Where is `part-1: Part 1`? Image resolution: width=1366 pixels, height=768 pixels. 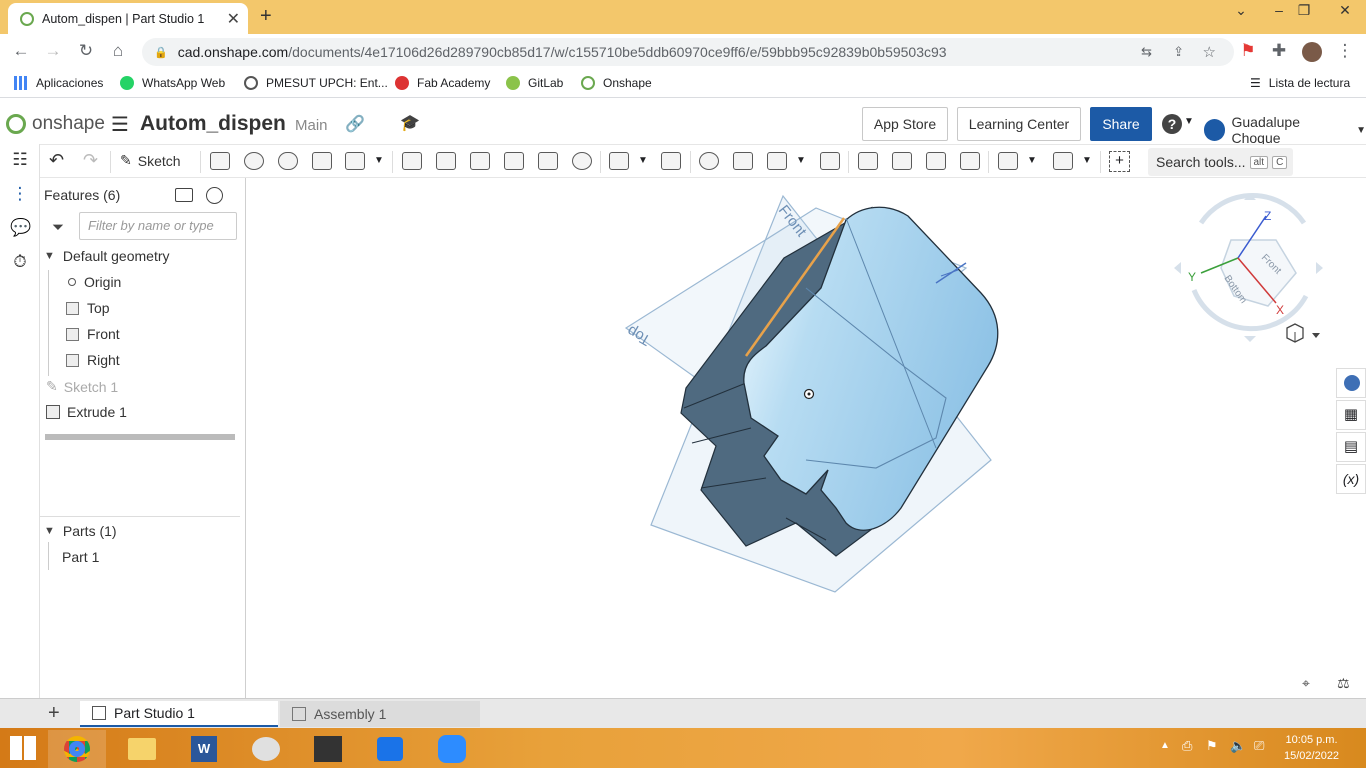
part-1: Part 1 is located at coordinates (80, 557).